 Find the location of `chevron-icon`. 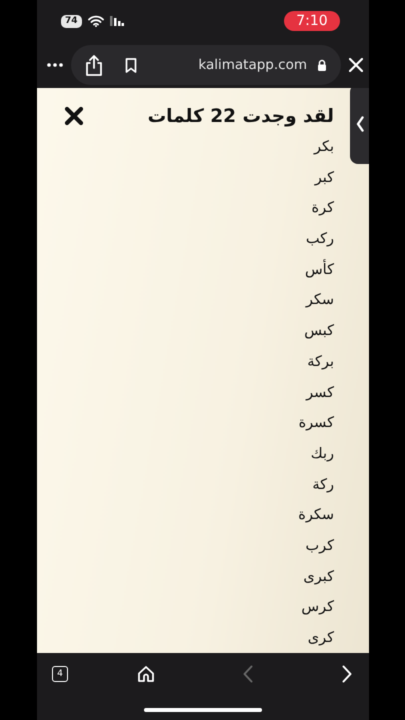

chevron-icon is located at coordinates (360, 124).